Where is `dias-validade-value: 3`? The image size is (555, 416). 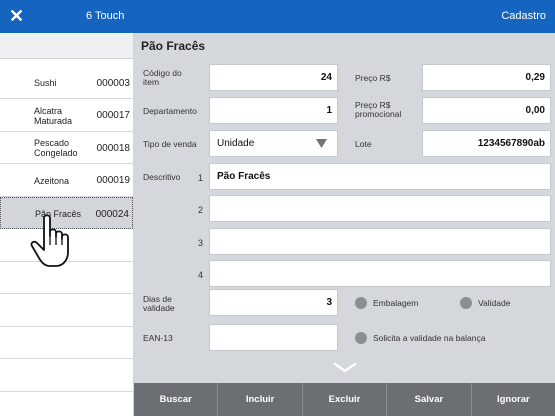 dias-validade-value: 3 is located at coordinates (329, 302).